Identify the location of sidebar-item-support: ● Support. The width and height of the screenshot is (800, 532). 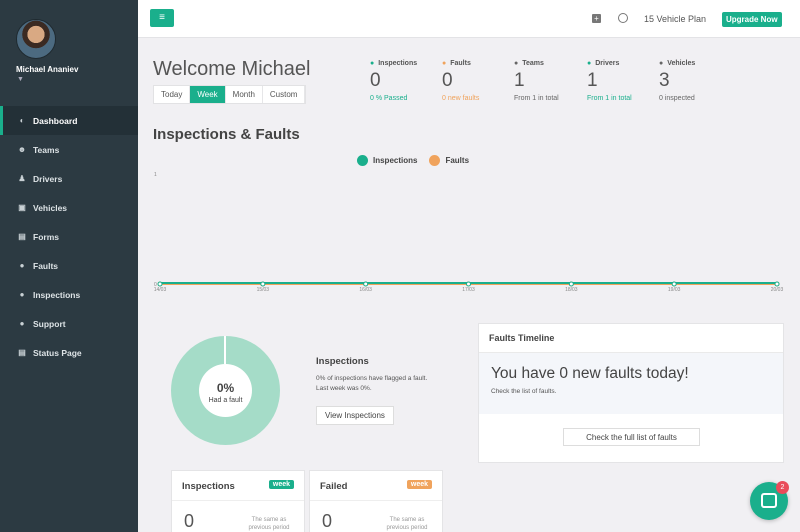
(69, 323).